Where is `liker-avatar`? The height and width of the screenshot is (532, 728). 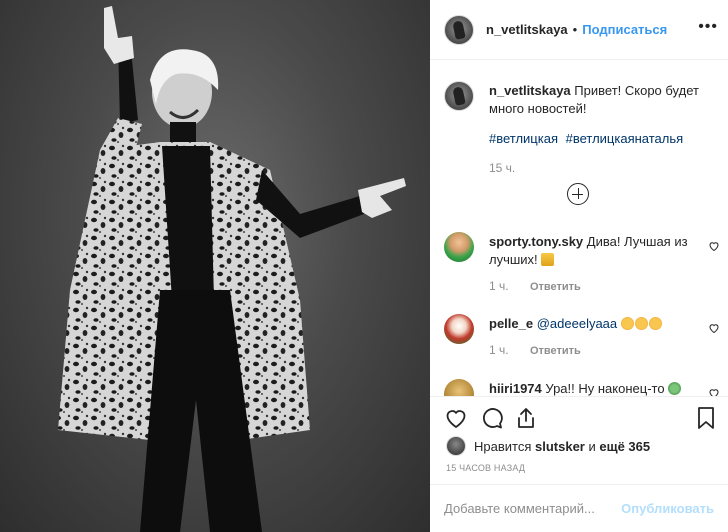 liker-avatar is located at coordinates (456, 446).